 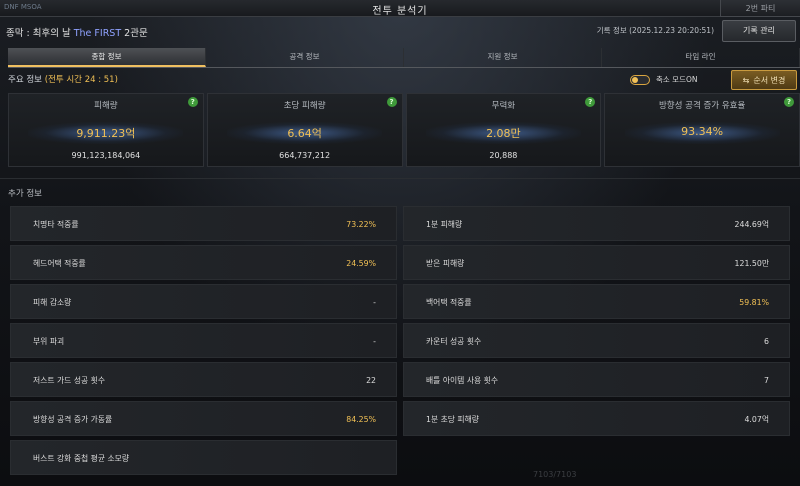 What do you see at coordinates (59, 263) in the screenshot?
I see `extra-row-label: 헤드어택 적중률` at bounding box center [59, 263].